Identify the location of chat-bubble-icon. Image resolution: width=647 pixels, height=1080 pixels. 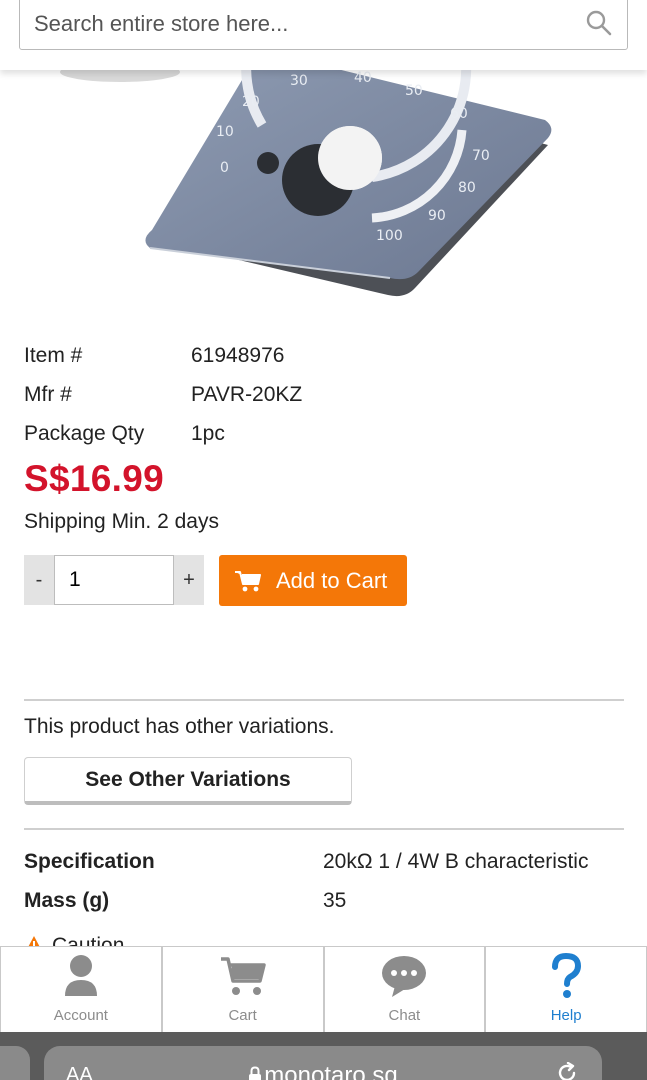
(404, 976).